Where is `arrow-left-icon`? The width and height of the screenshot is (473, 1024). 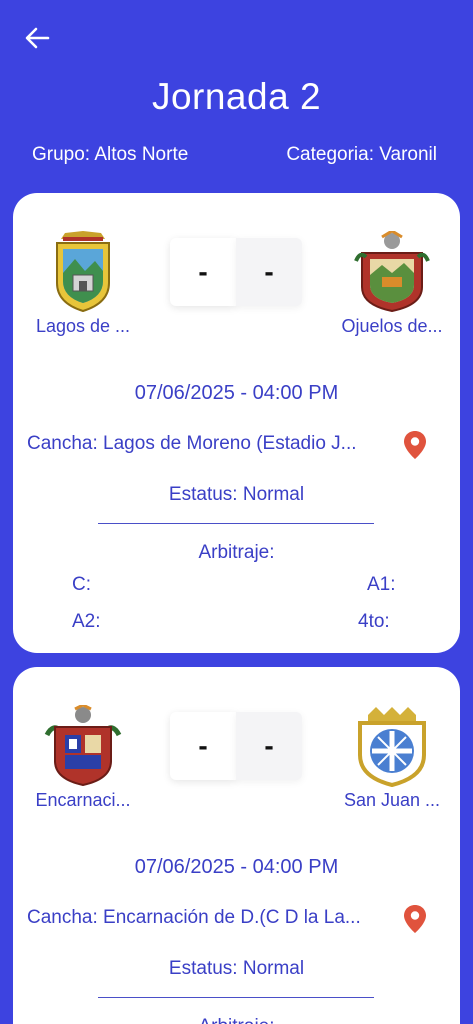
arrow-left-icon is located at coordinates (37, 38).